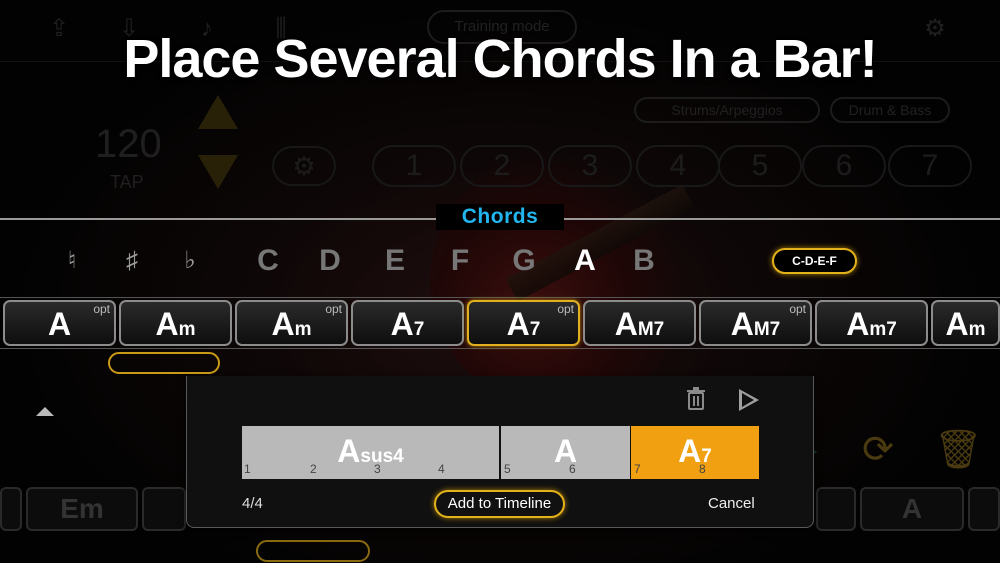  Describe the element at coordinates (878, 450) in the screenshot. I see `loop-icon: ⟳` at that location.